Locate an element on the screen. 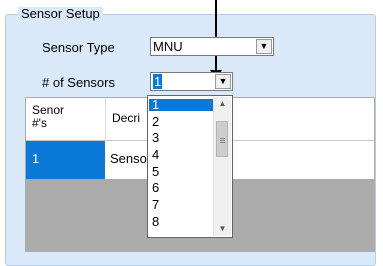 The image size is (383, 266). num-sensors-dropdown-list: 1 2 3 4 5 6 7 8 ▲ ▼ is located at coordinates (190, 166).